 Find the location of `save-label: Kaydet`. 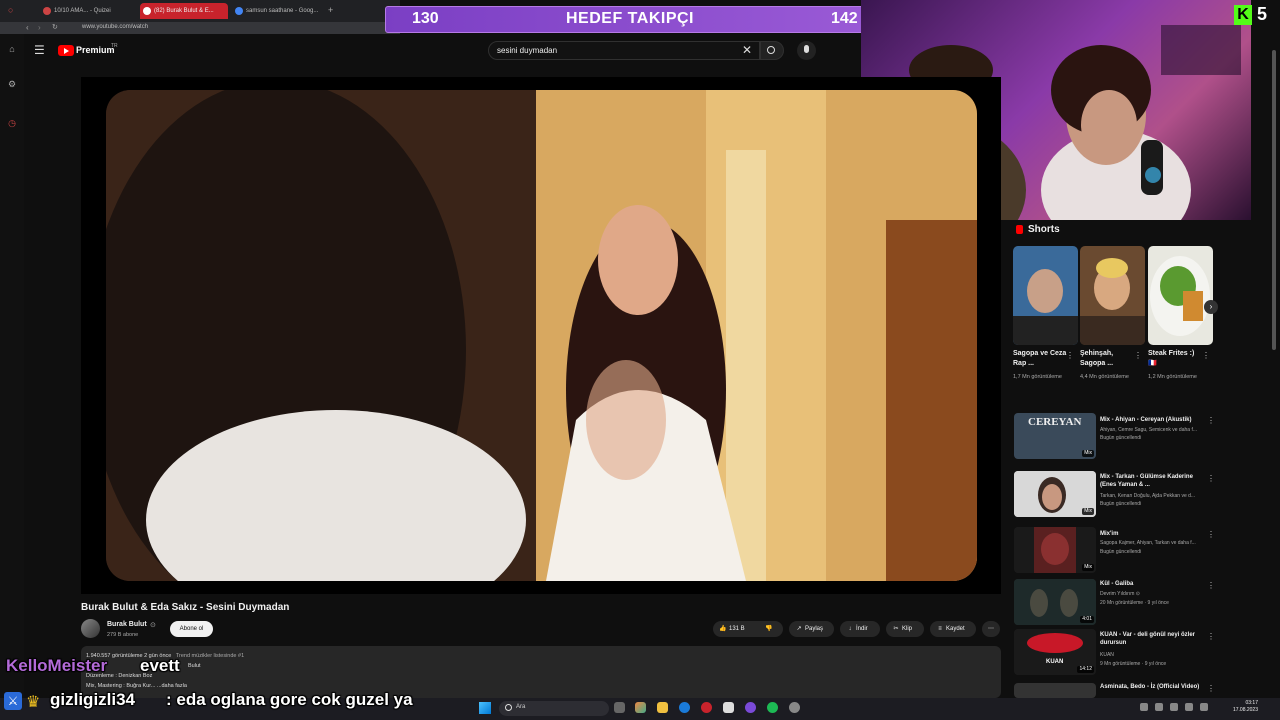

save-label: Kaydet is located at coordinates (955, 629).